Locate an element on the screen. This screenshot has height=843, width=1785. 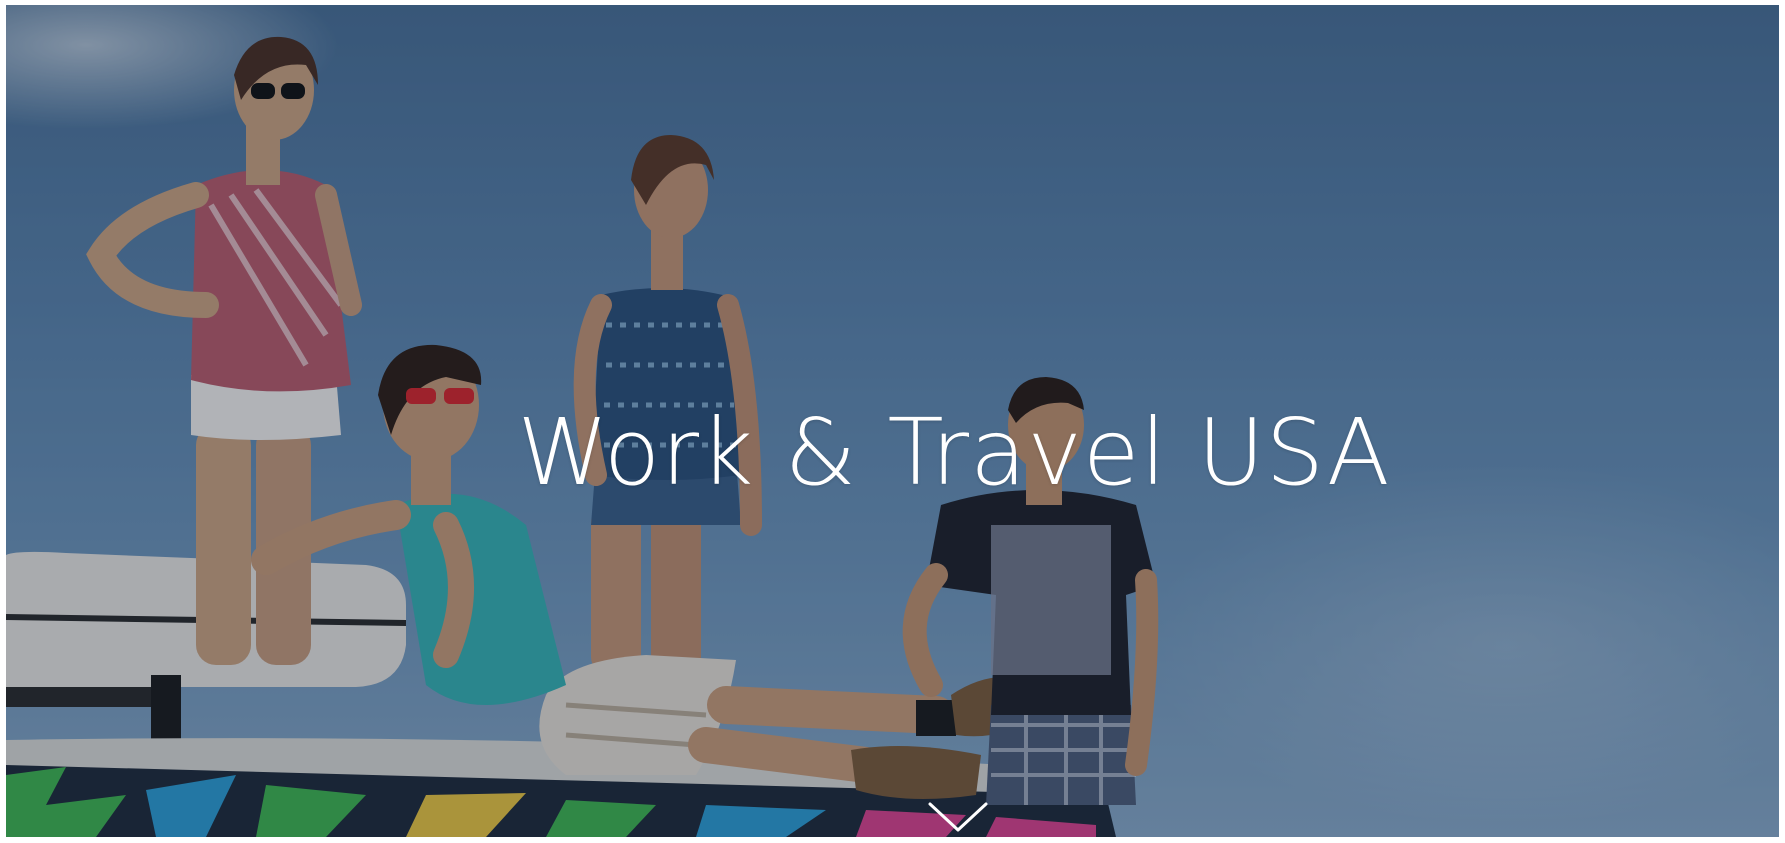
chevron-down-icon is located at coordinates (958, 817).